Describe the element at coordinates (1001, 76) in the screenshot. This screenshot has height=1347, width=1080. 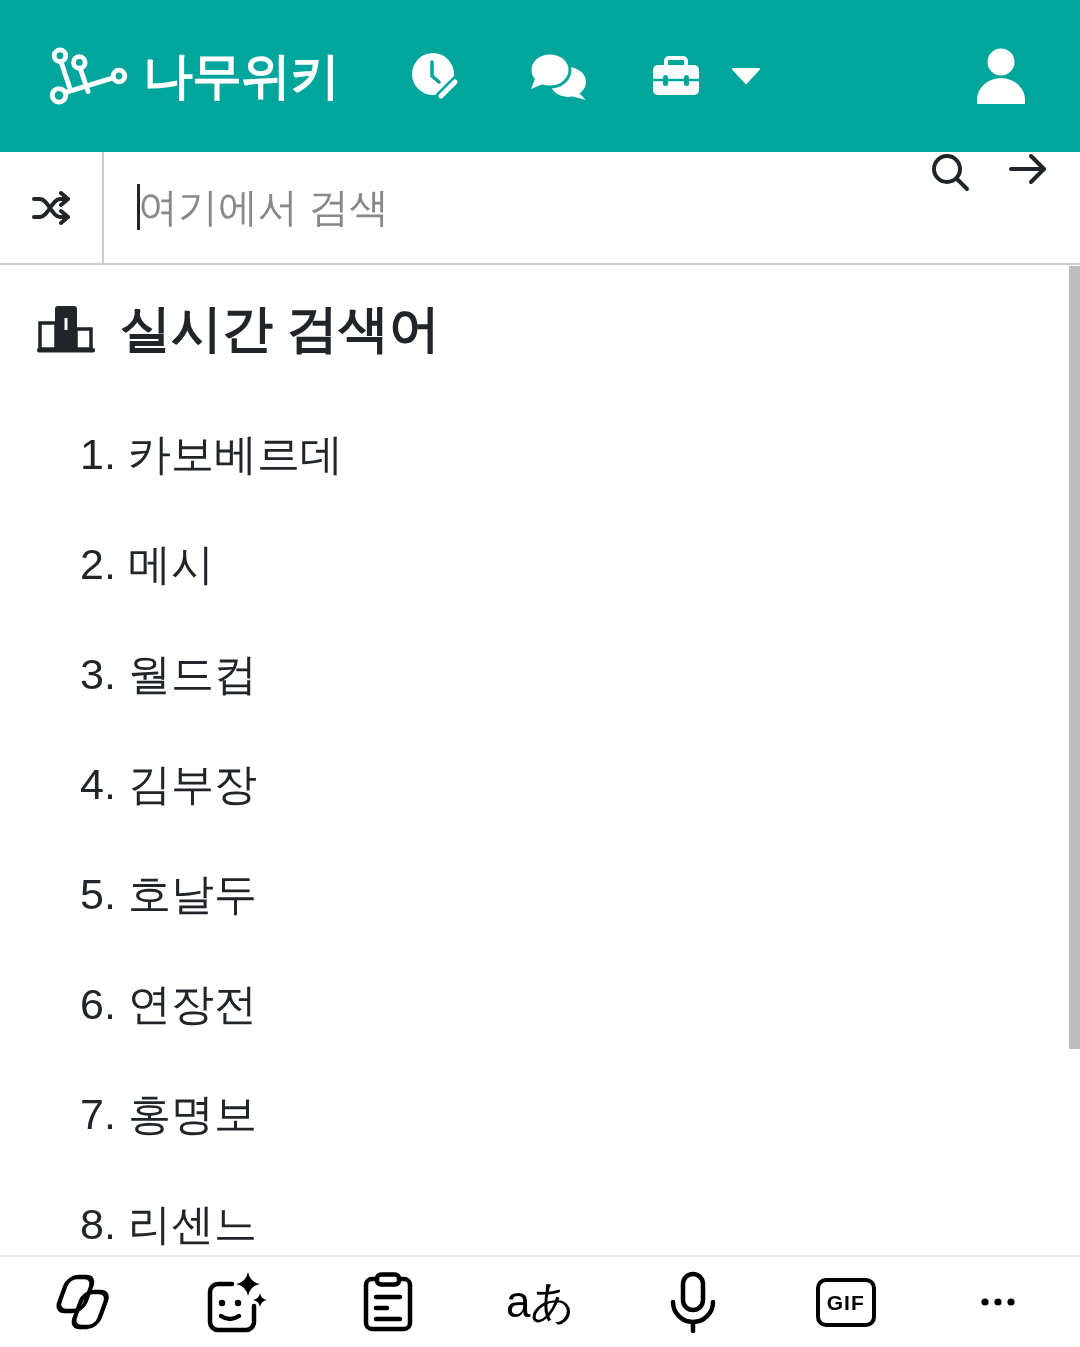
I see `user-icon` at that location.